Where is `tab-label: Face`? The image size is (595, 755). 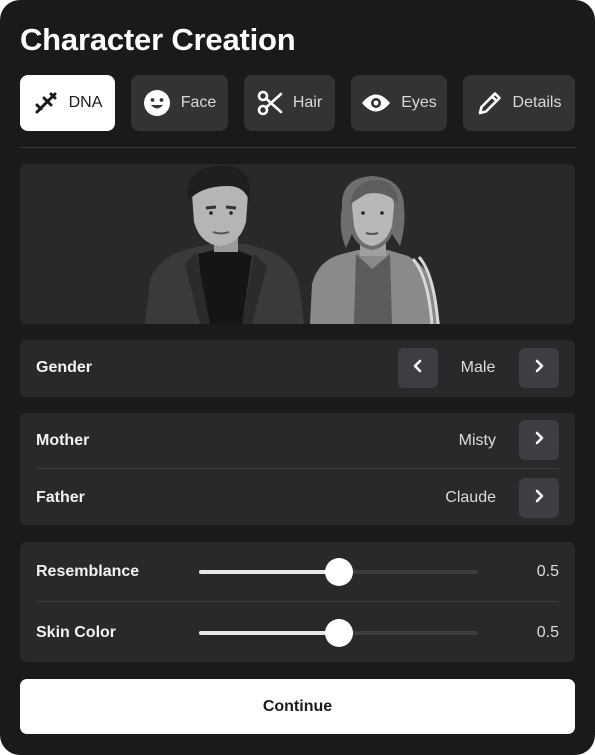 tab-label: Face is located at coordinates (198, 102).